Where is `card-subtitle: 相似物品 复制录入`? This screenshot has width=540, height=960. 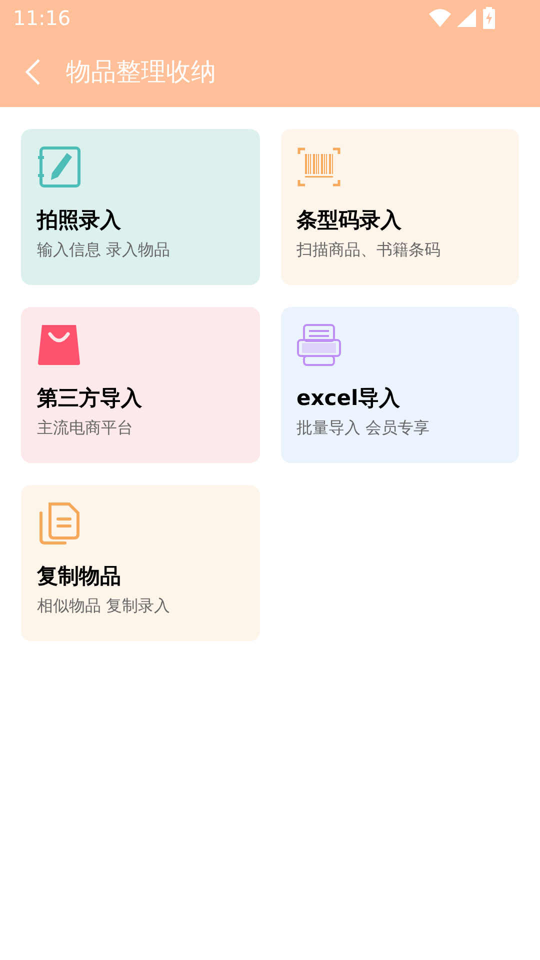 card-subtitle: 相似物品 复制录入 is located at coordinates (103, 606).